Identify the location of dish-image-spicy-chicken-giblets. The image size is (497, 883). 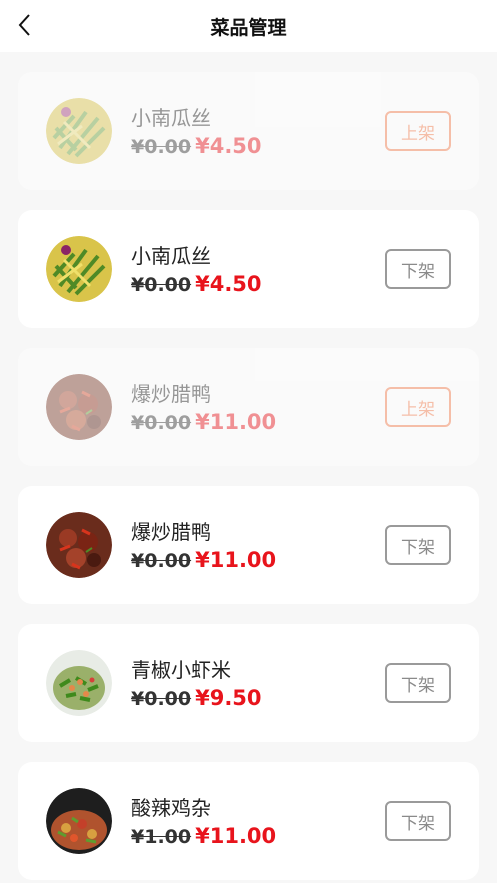
(79, 821).